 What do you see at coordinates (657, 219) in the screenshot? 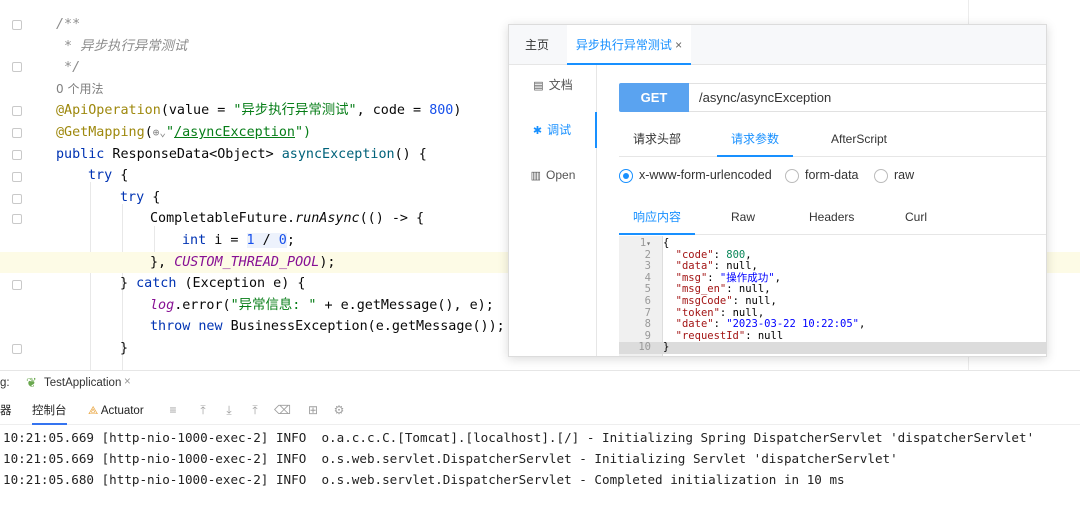
I see `tab-response-content: 响应内容` at bounding box center [657, 219].